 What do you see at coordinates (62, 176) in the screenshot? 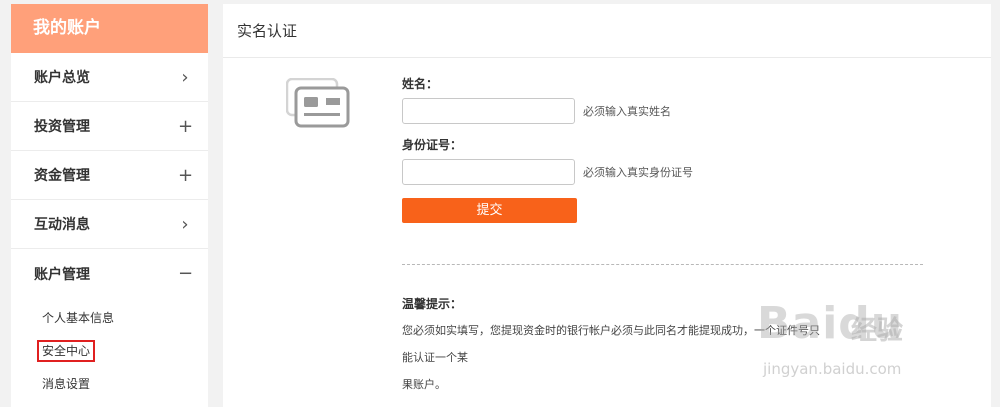
I see `sidebar-item-label: 资金管理` at bounding box center [62, 176].